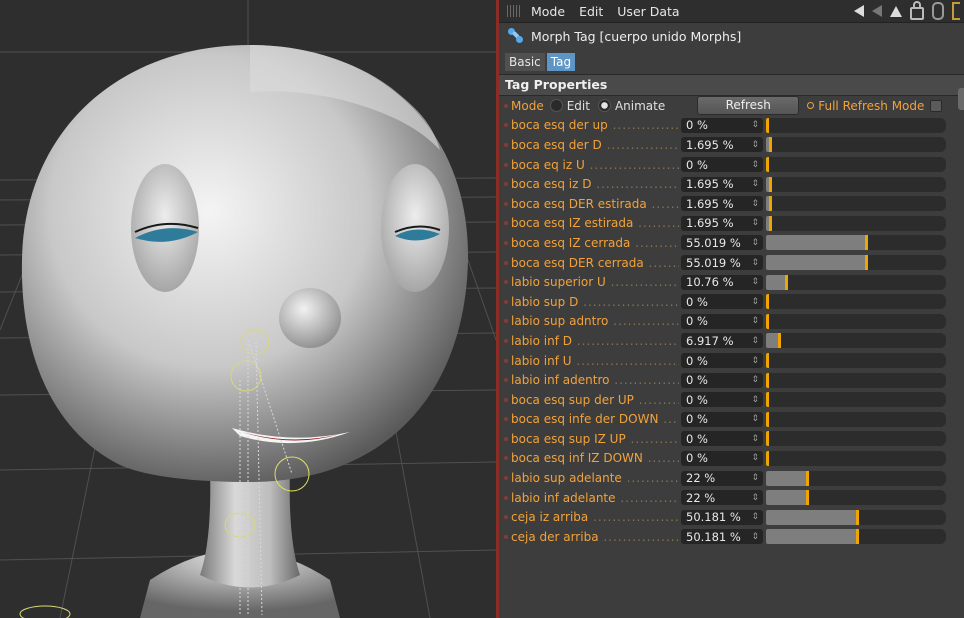 This screenshot has width=964, height=618. What do you see at coordinates (748, 106) in the screenshot?
I see `refresh-button: Refresh` at bounding box center [748, 106].